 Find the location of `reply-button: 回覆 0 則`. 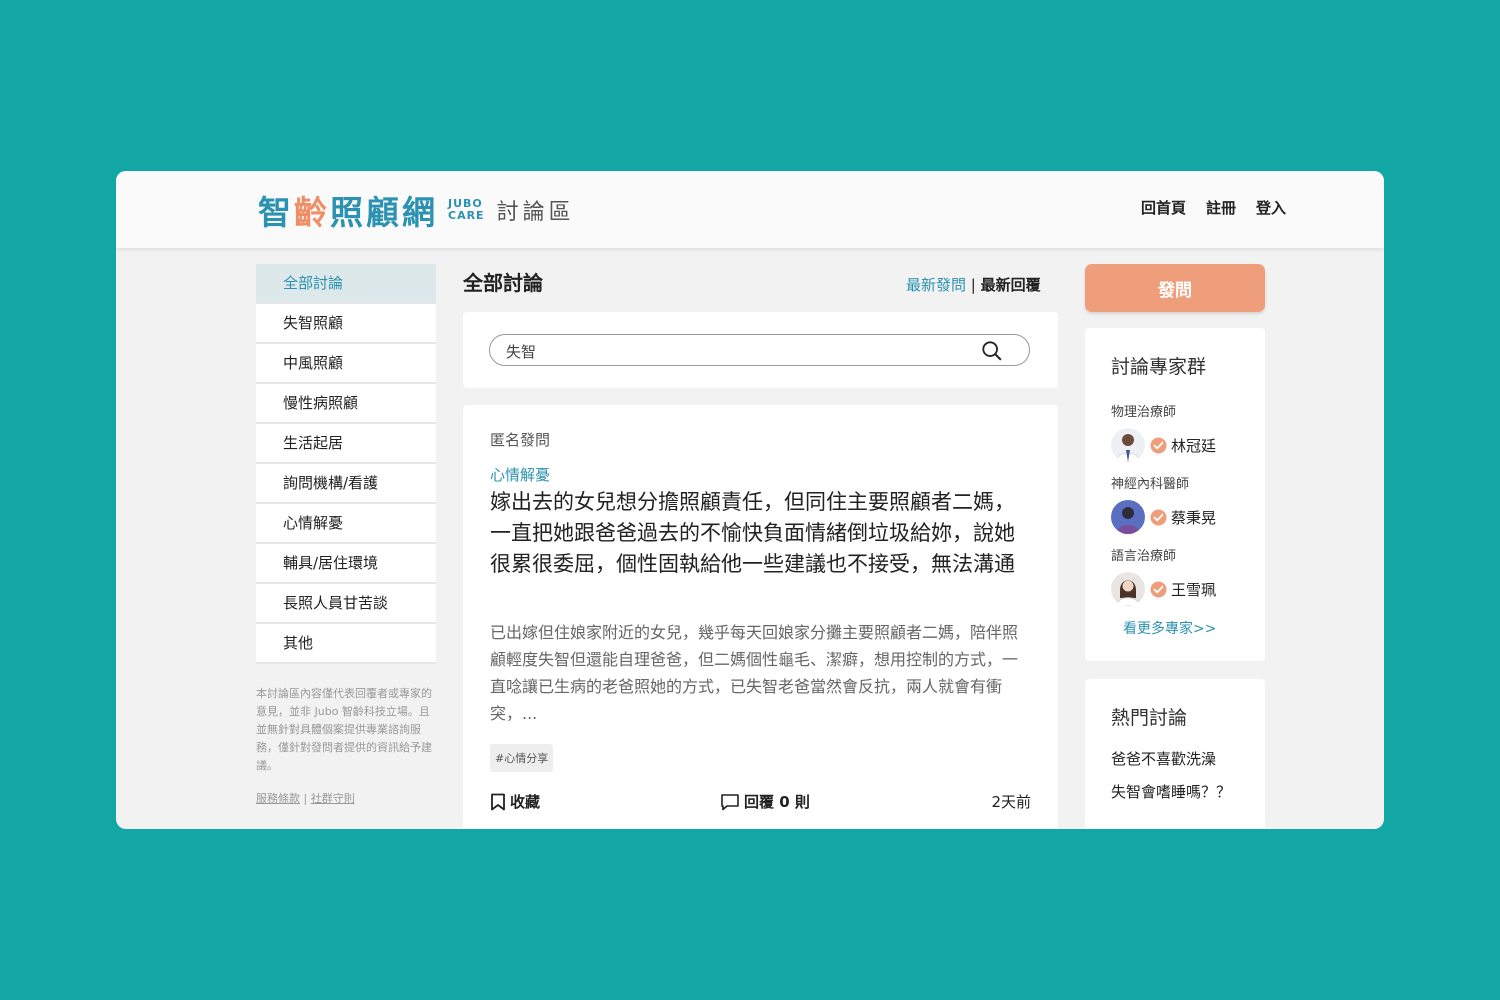

reply-button: 回覆 0 則 is located at coordinates (765, 801).